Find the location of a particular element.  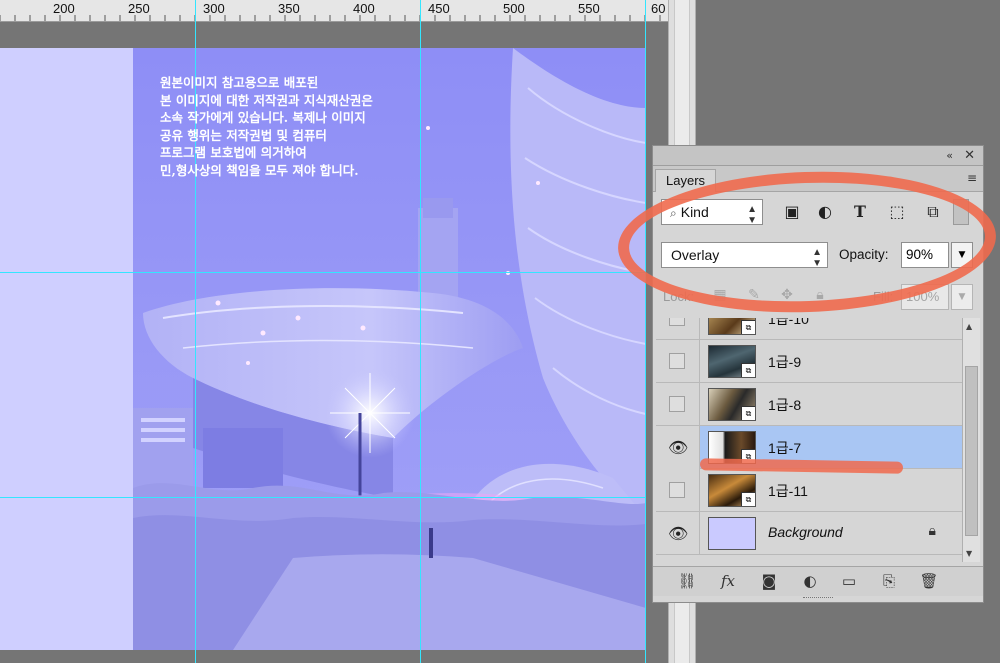

scroll-down-icon: ▼ is located at coordinates (969, 553).